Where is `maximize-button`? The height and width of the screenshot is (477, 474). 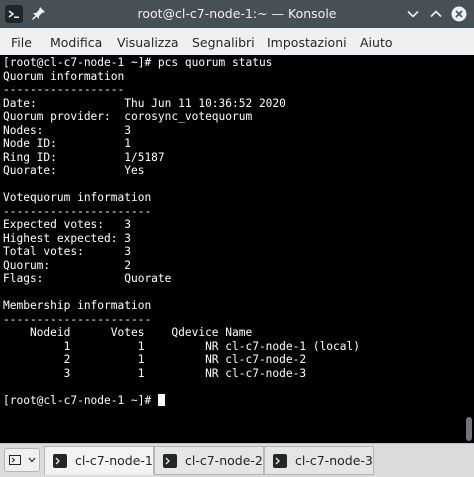
maximize-button is located at coordinates (436, 14).